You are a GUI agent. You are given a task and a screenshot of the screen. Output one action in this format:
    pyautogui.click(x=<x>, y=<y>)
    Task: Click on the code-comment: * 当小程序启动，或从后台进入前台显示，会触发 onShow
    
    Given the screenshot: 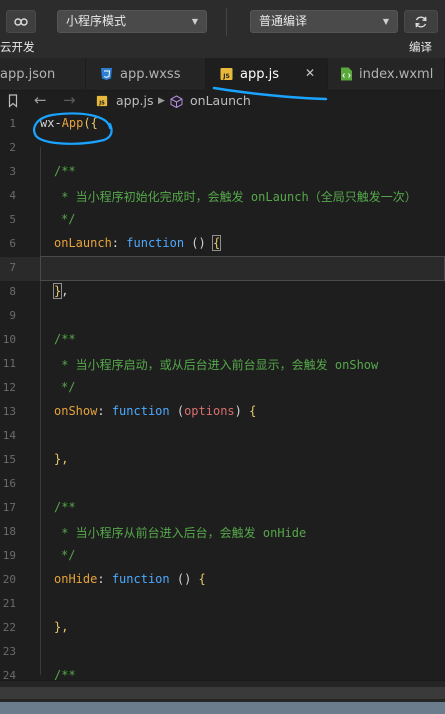 What is the action you would take?
    pyautogui.click(x=216, y=365)
    